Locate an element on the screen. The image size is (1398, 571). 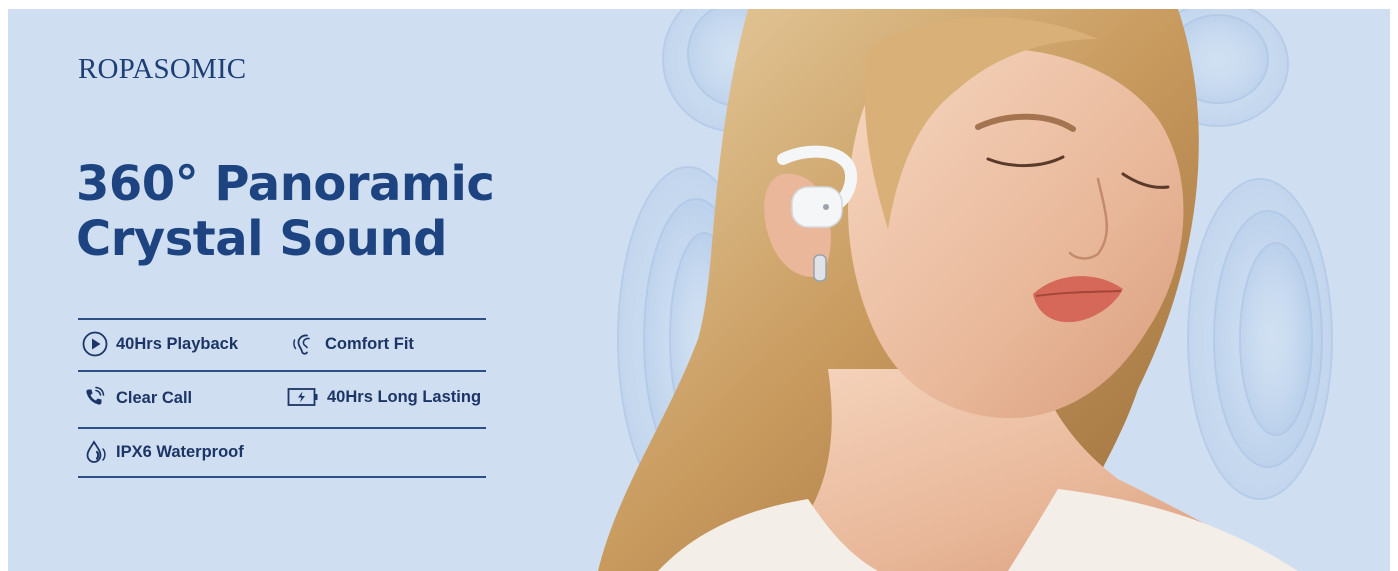
feature-long-lasting: 40Hrs Long Lasting is located at coordinates (384, 397).